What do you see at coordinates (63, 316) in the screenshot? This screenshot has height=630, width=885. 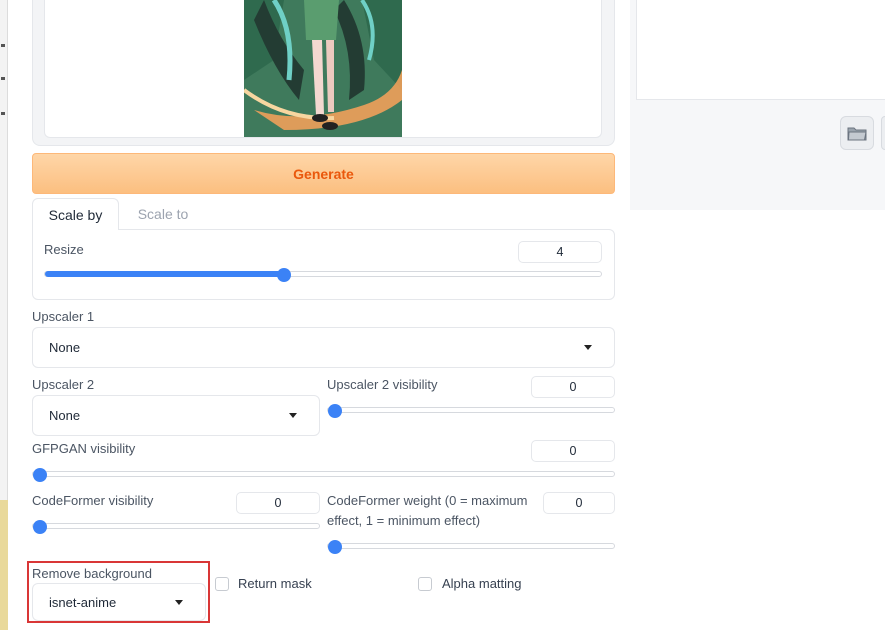 I see `upscaler1-label: Upscaler 1` at bounding box center [63, 316].